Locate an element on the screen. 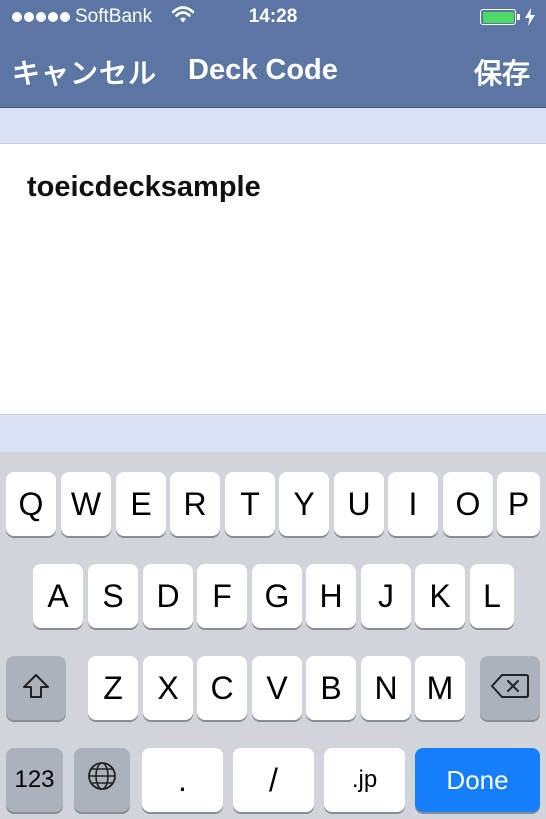  key-p: P is located at coordinates (518, 504).